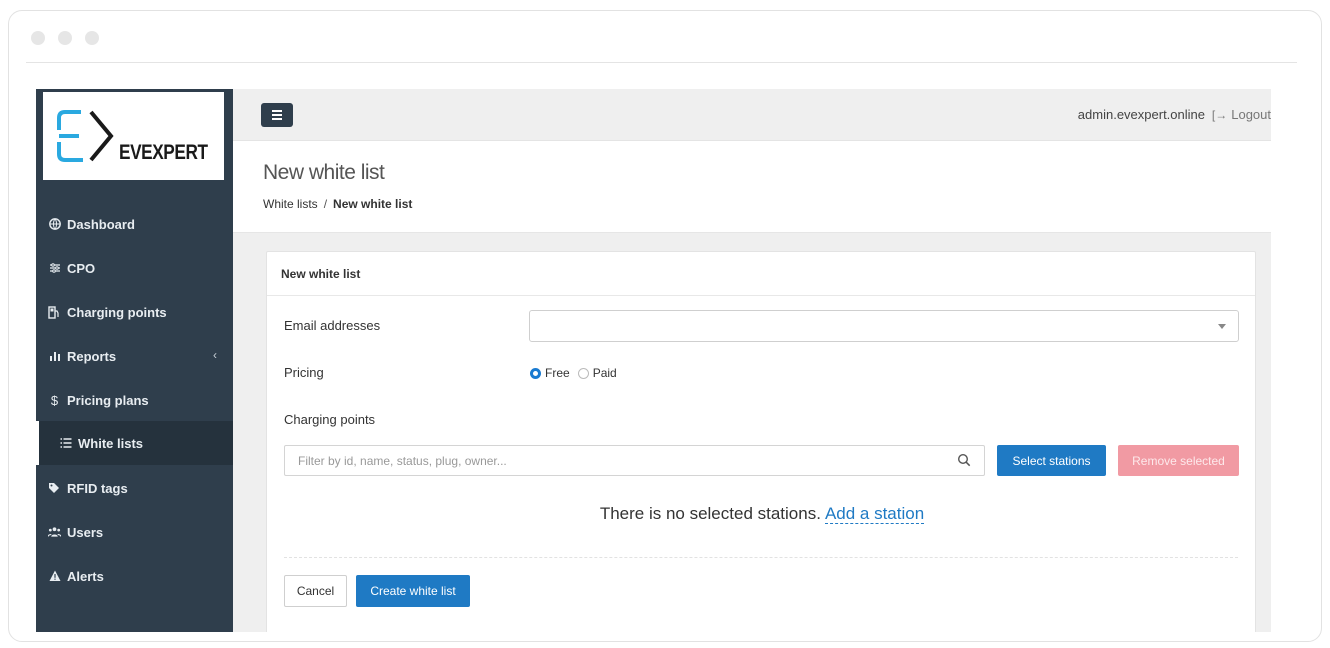 This screenshot has height=648, width=1330. I want to click on sidebar-item-white-lists: White lists, so click(134, 443).